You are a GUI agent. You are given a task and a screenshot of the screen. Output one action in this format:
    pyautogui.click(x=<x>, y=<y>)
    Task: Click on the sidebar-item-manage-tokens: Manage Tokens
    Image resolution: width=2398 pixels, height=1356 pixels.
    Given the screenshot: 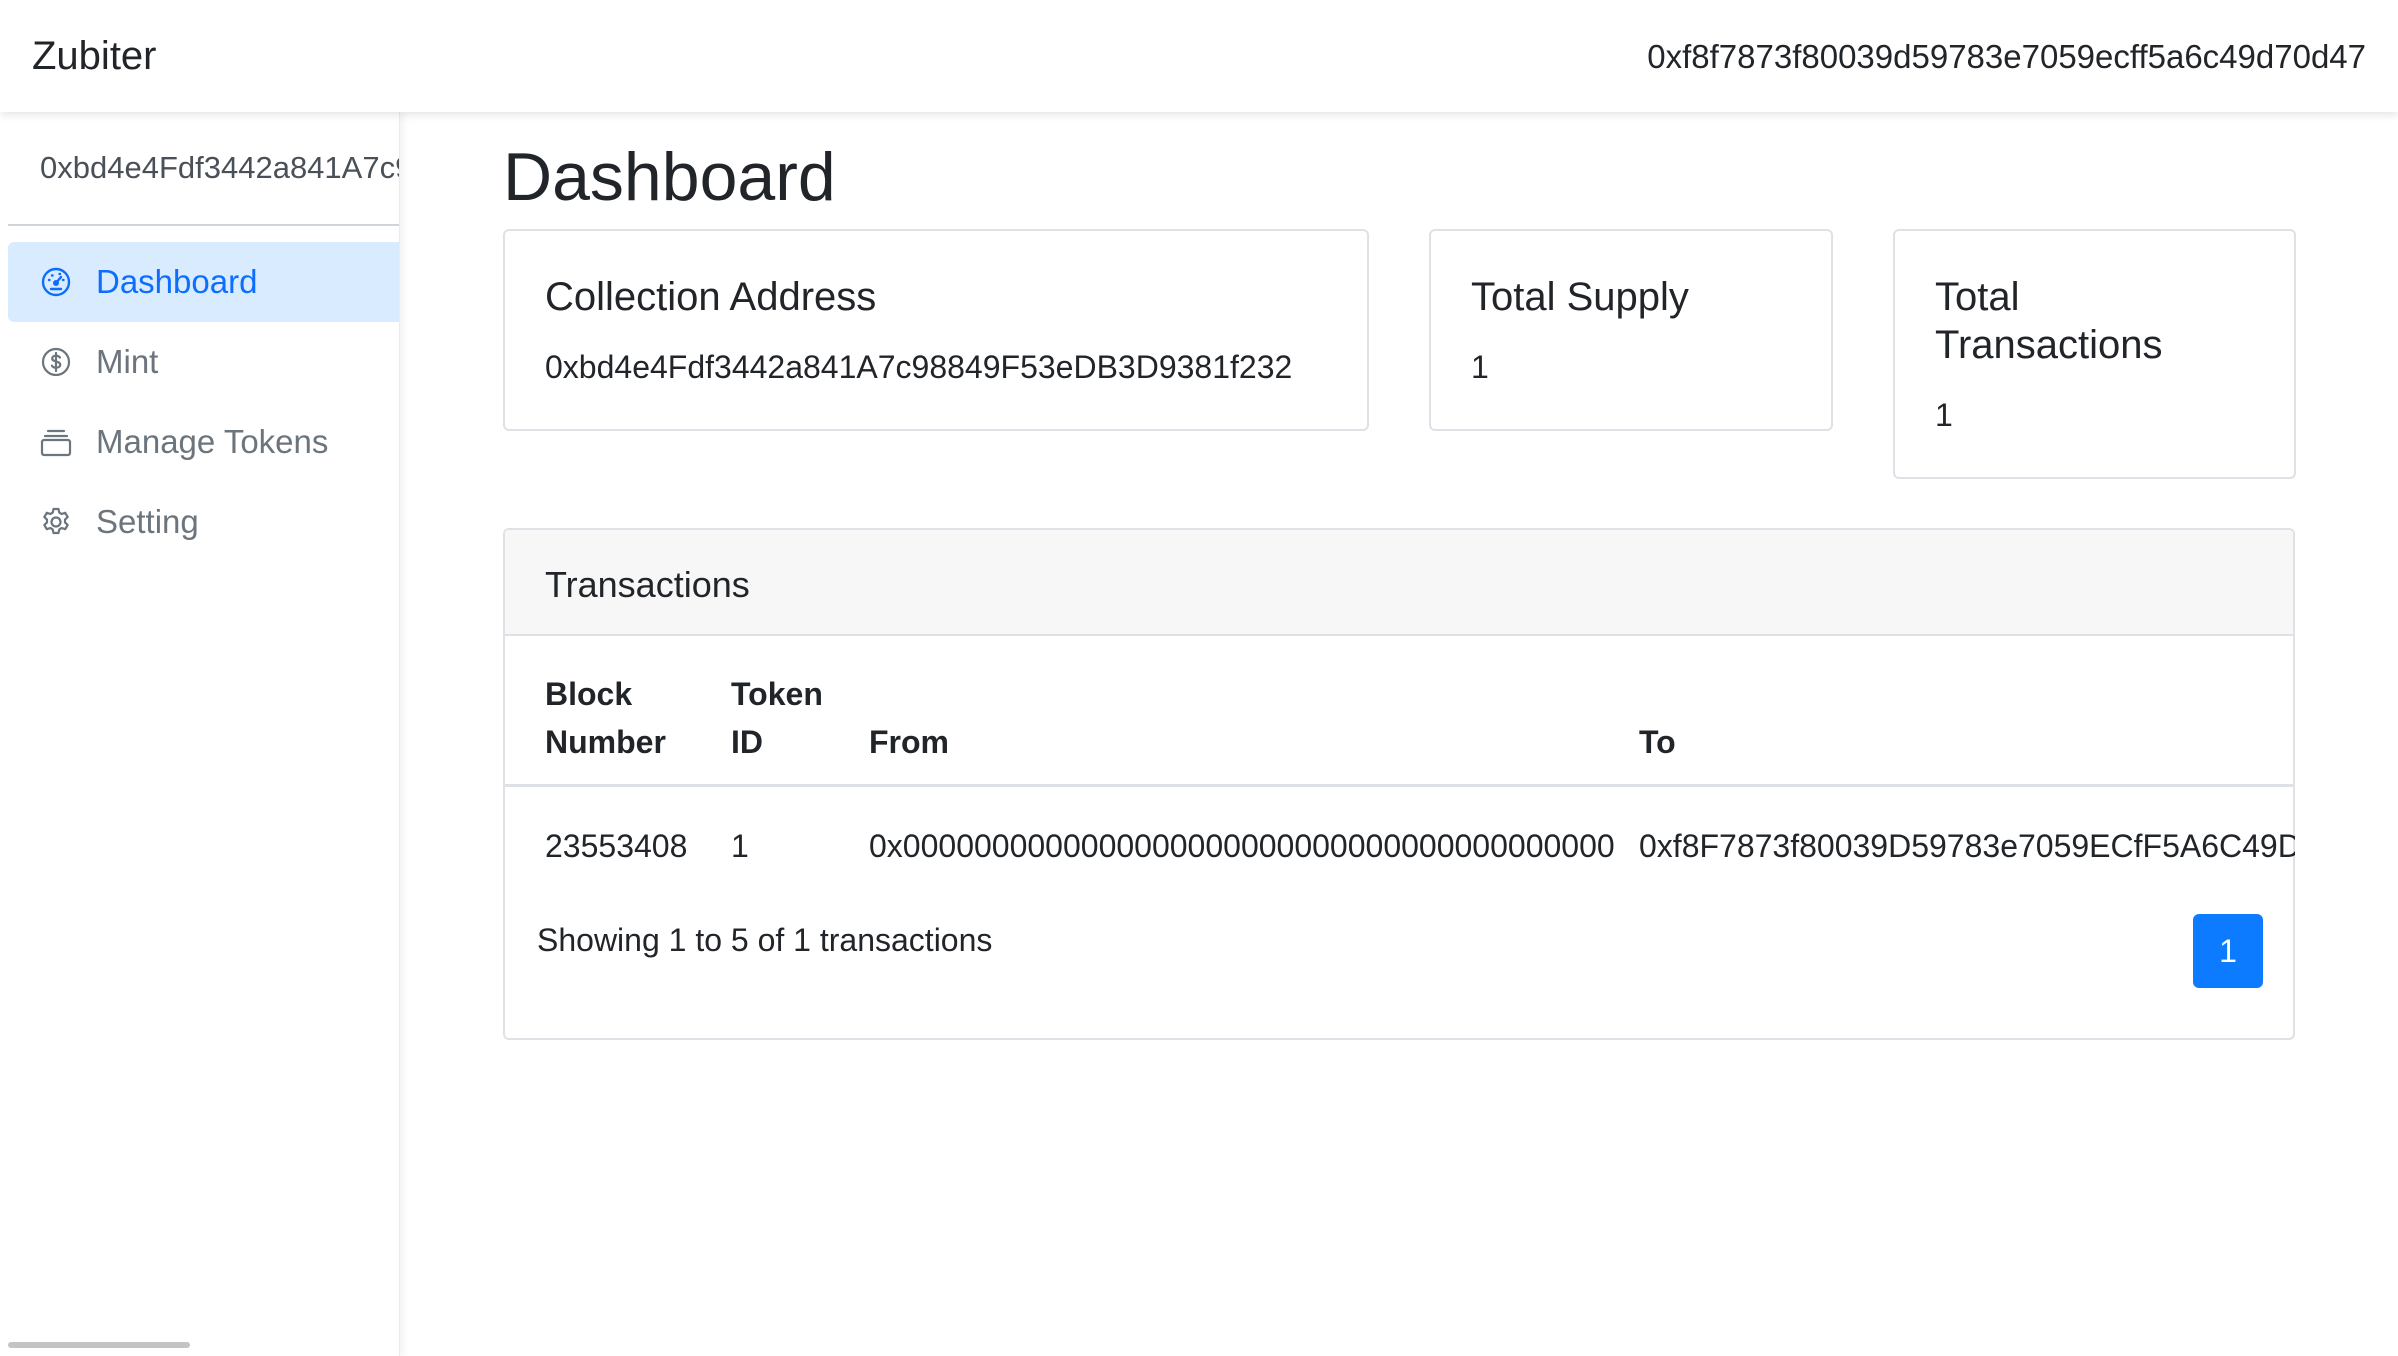 What is the action you would take?
    pyautogui.click(x=203, y=442)
    